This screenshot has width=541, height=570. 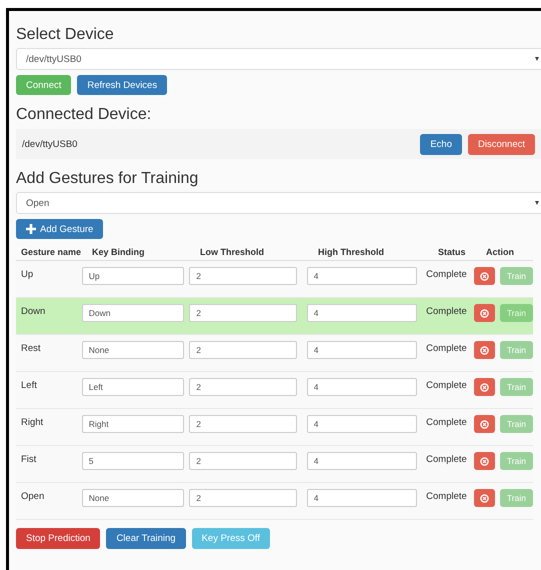 What do you see at coordinates (452, 252) in the screenshot?
I see `column-header: Status` at bounding box center [452, 252].